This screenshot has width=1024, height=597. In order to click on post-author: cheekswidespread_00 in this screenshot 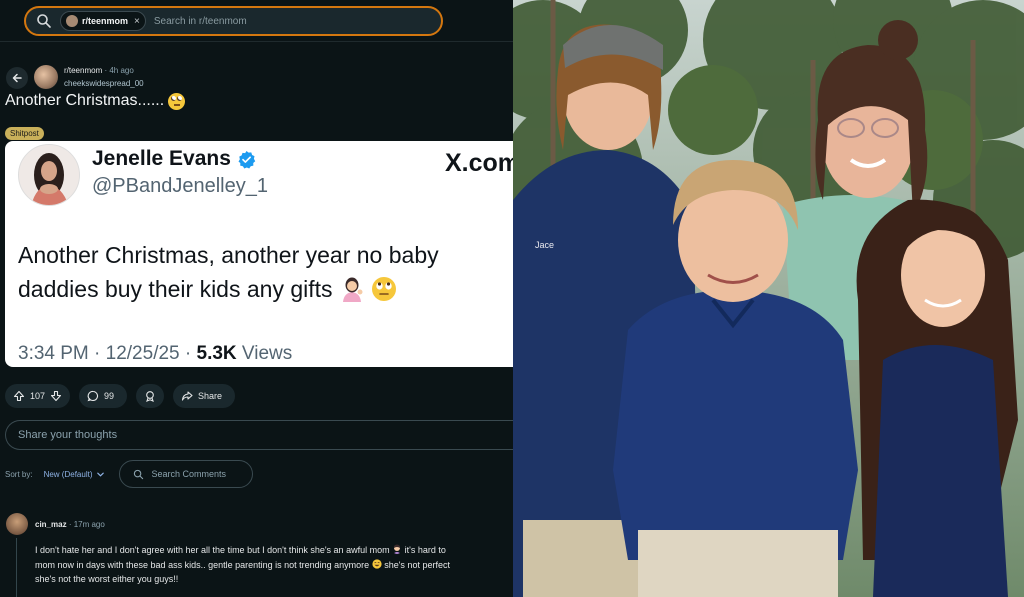, I will do `click(104, 83)`.